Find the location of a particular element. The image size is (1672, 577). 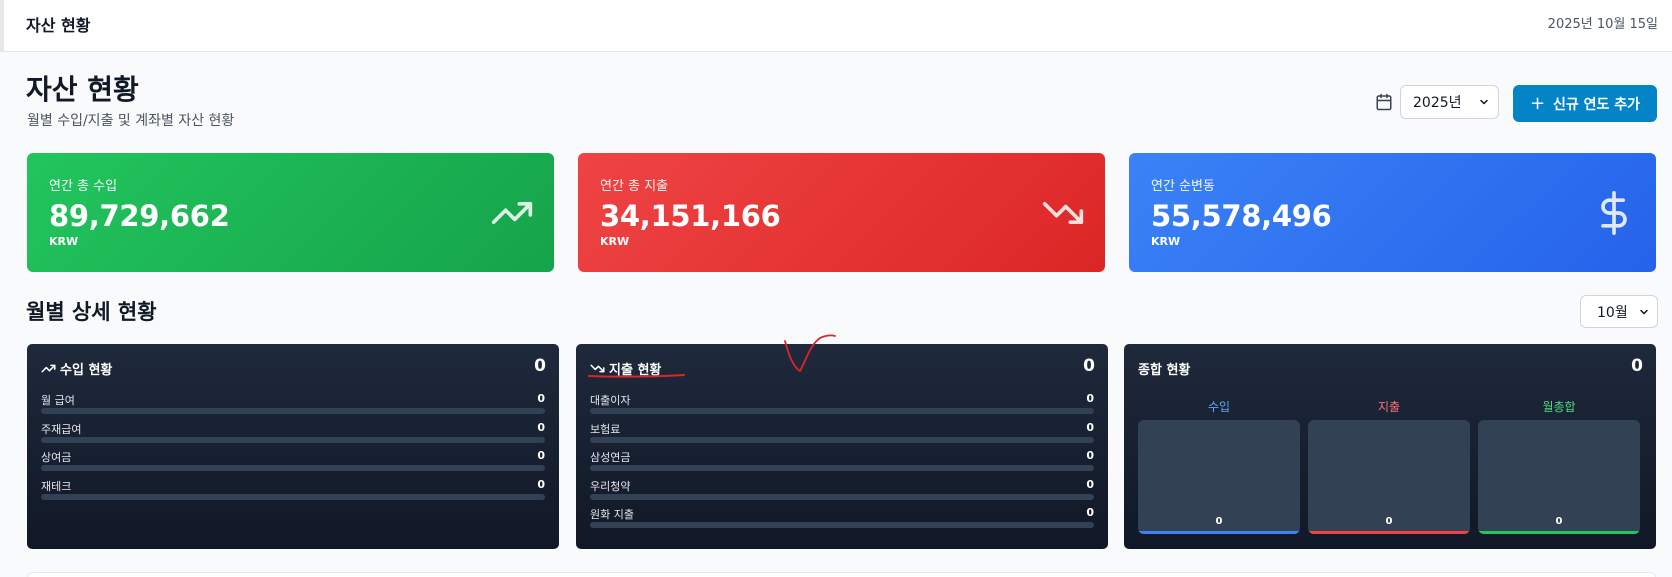

calendar-icon is located at coordinates (1384, 102).